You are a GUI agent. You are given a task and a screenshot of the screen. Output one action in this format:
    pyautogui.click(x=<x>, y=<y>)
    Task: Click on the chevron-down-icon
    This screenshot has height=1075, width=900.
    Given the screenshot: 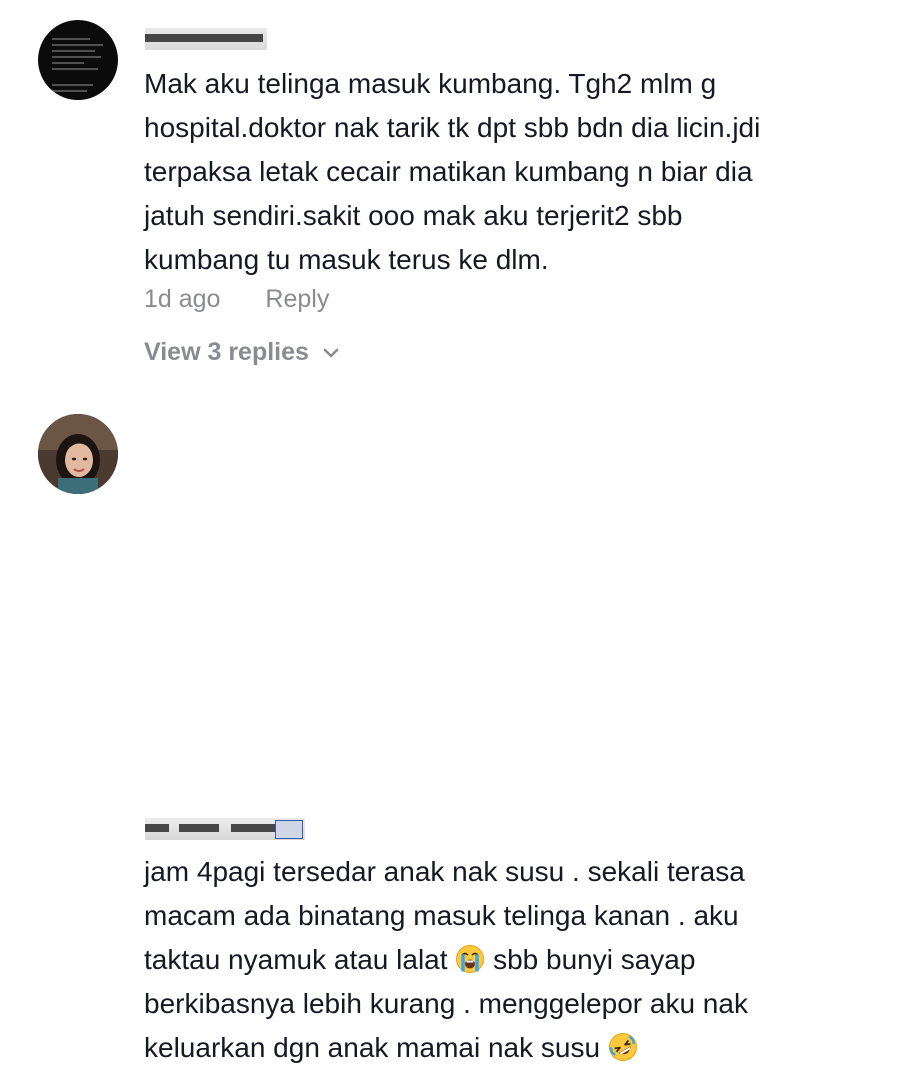 What is the action you would take?
    pyautogui.click(x=331, y=353)
    